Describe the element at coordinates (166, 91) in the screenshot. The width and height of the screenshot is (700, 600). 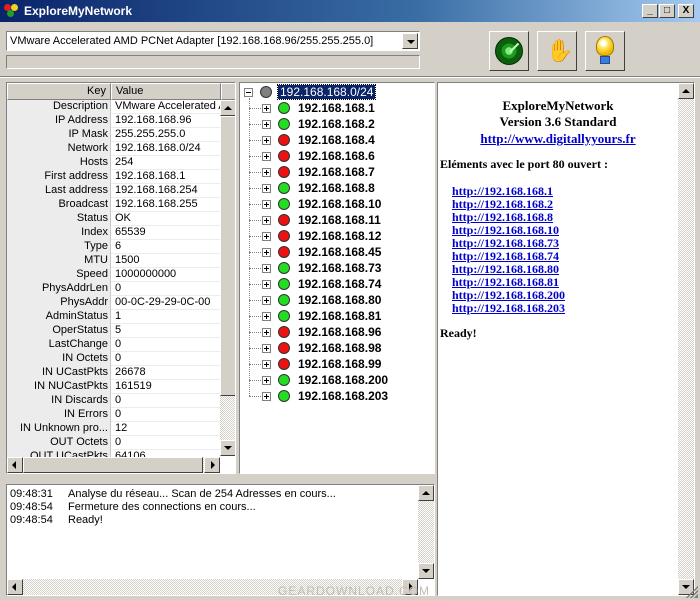
I see `col-header-value: Value` at that location.